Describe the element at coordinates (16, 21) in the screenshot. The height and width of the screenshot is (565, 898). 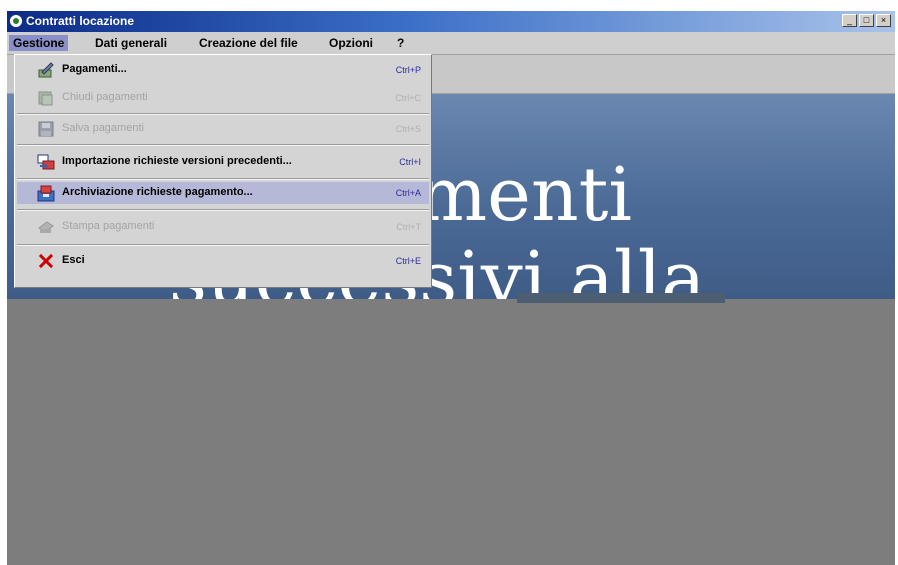
I see `app-logo-icon` at that location.